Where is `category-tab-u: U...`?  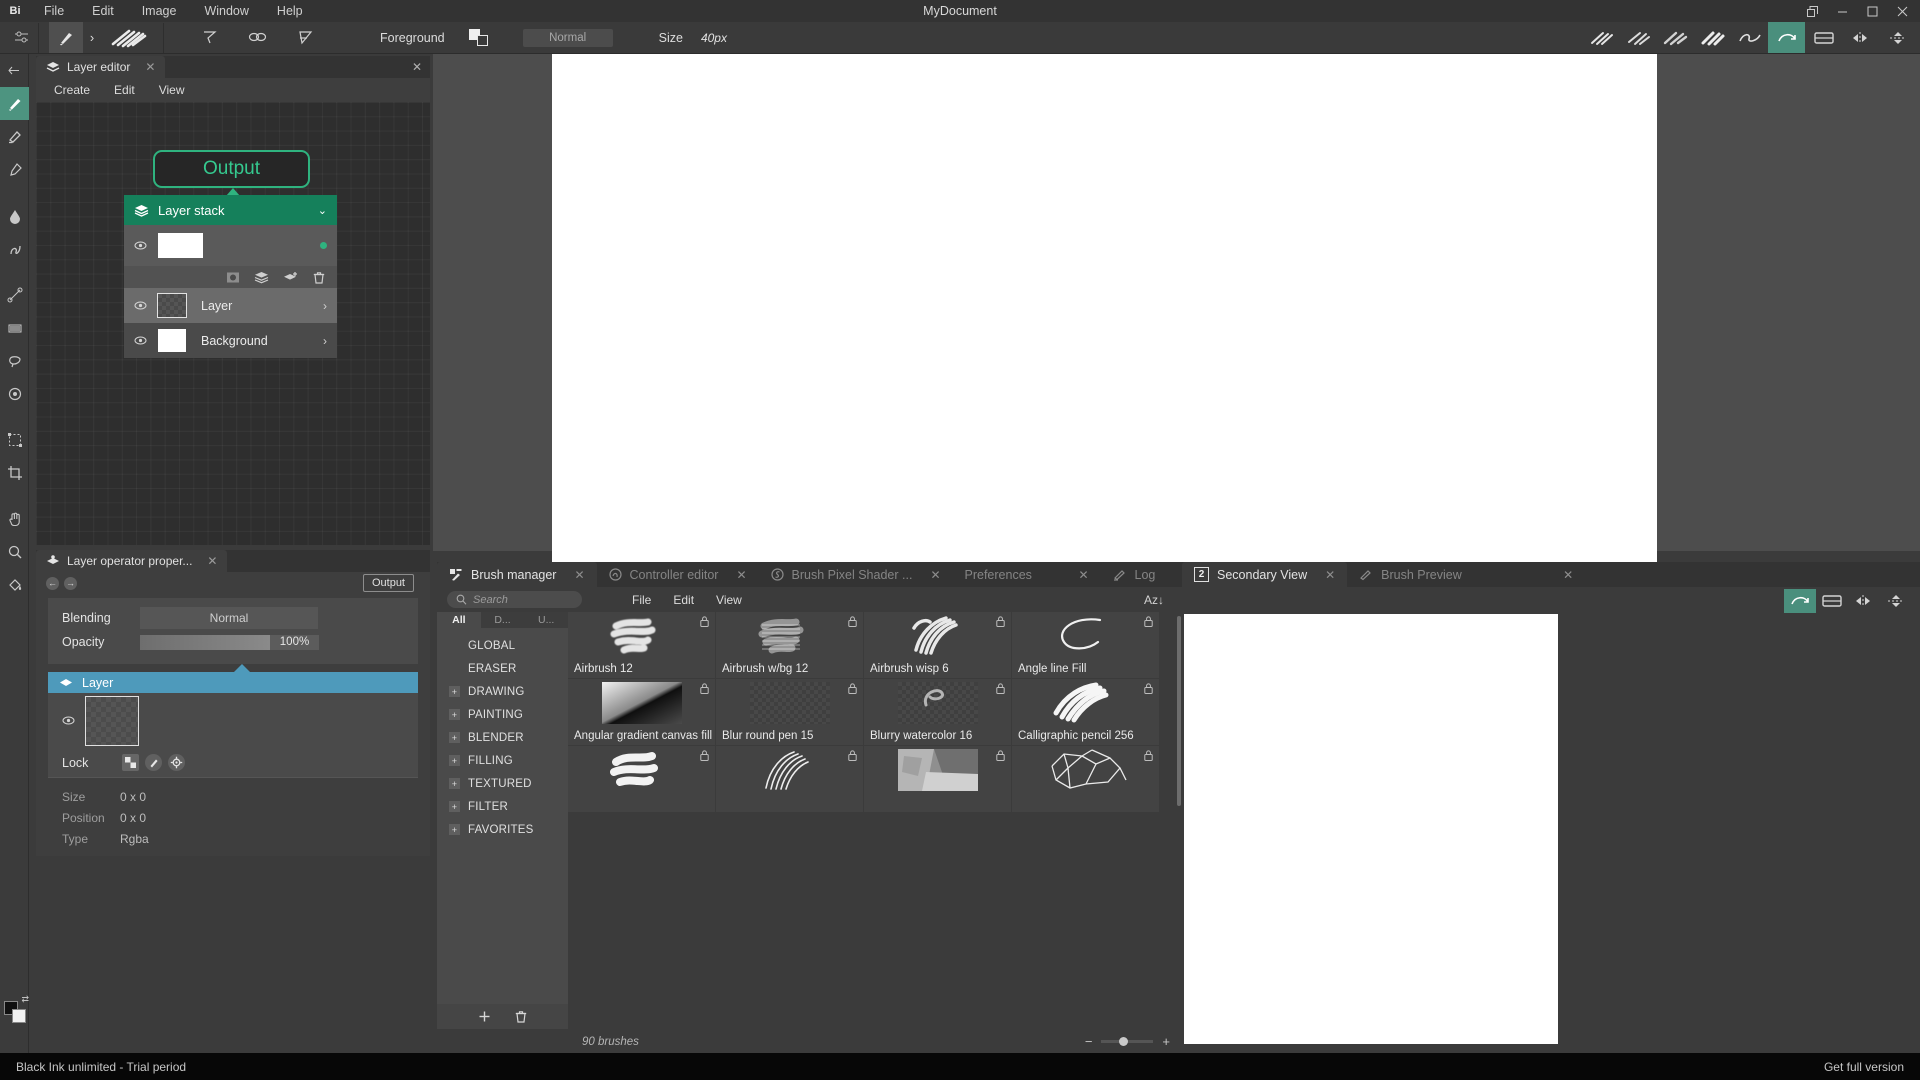 category-tab-u: U... is located at coordinates (546, 620).